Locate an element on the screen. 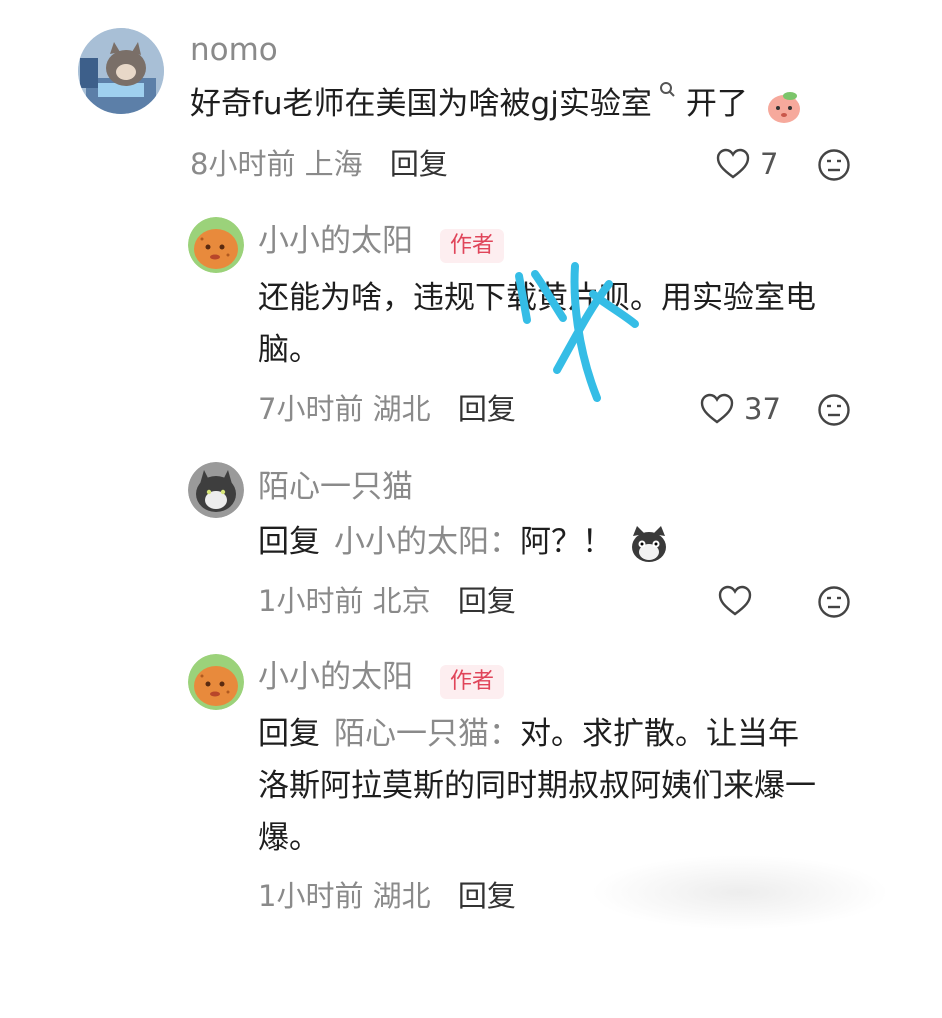 This screenshot has height=1018, width=942. comment-meta: 7小时前 湖北 回复 is located at coordinates (387, 409).